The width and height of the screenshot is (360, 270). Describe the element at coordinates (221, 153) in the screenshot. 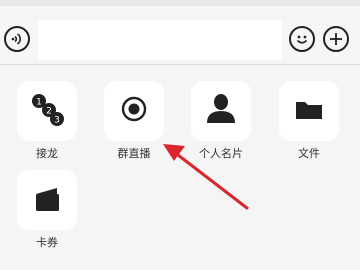

I see `contact-card-label: 个人名片` at that location.